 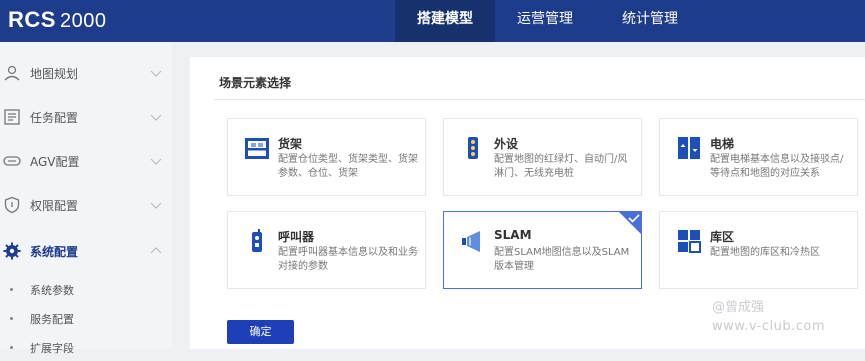 What do you see at coordinates (52, 348) in the screenshot?
I see `sidebar-subitem-label: 扩展字段` at bounding box center [52, 348].